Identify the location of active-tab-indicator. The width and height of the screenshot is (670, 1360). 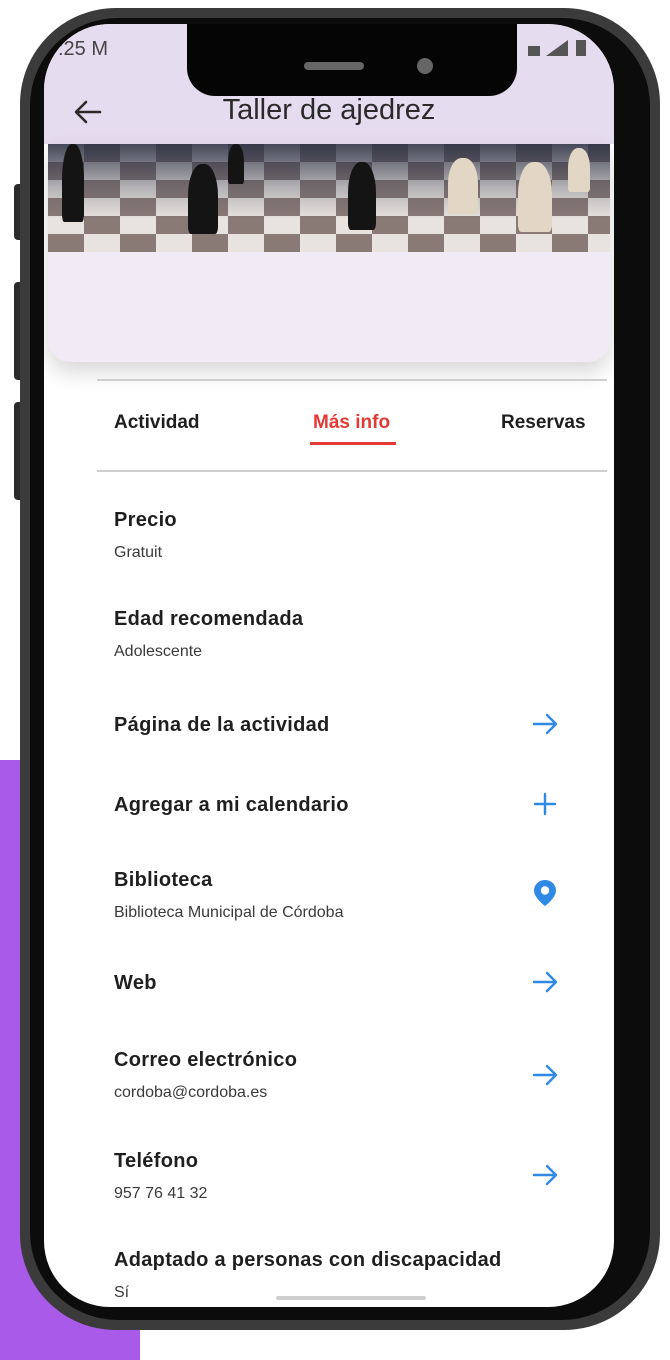
(353, 443).